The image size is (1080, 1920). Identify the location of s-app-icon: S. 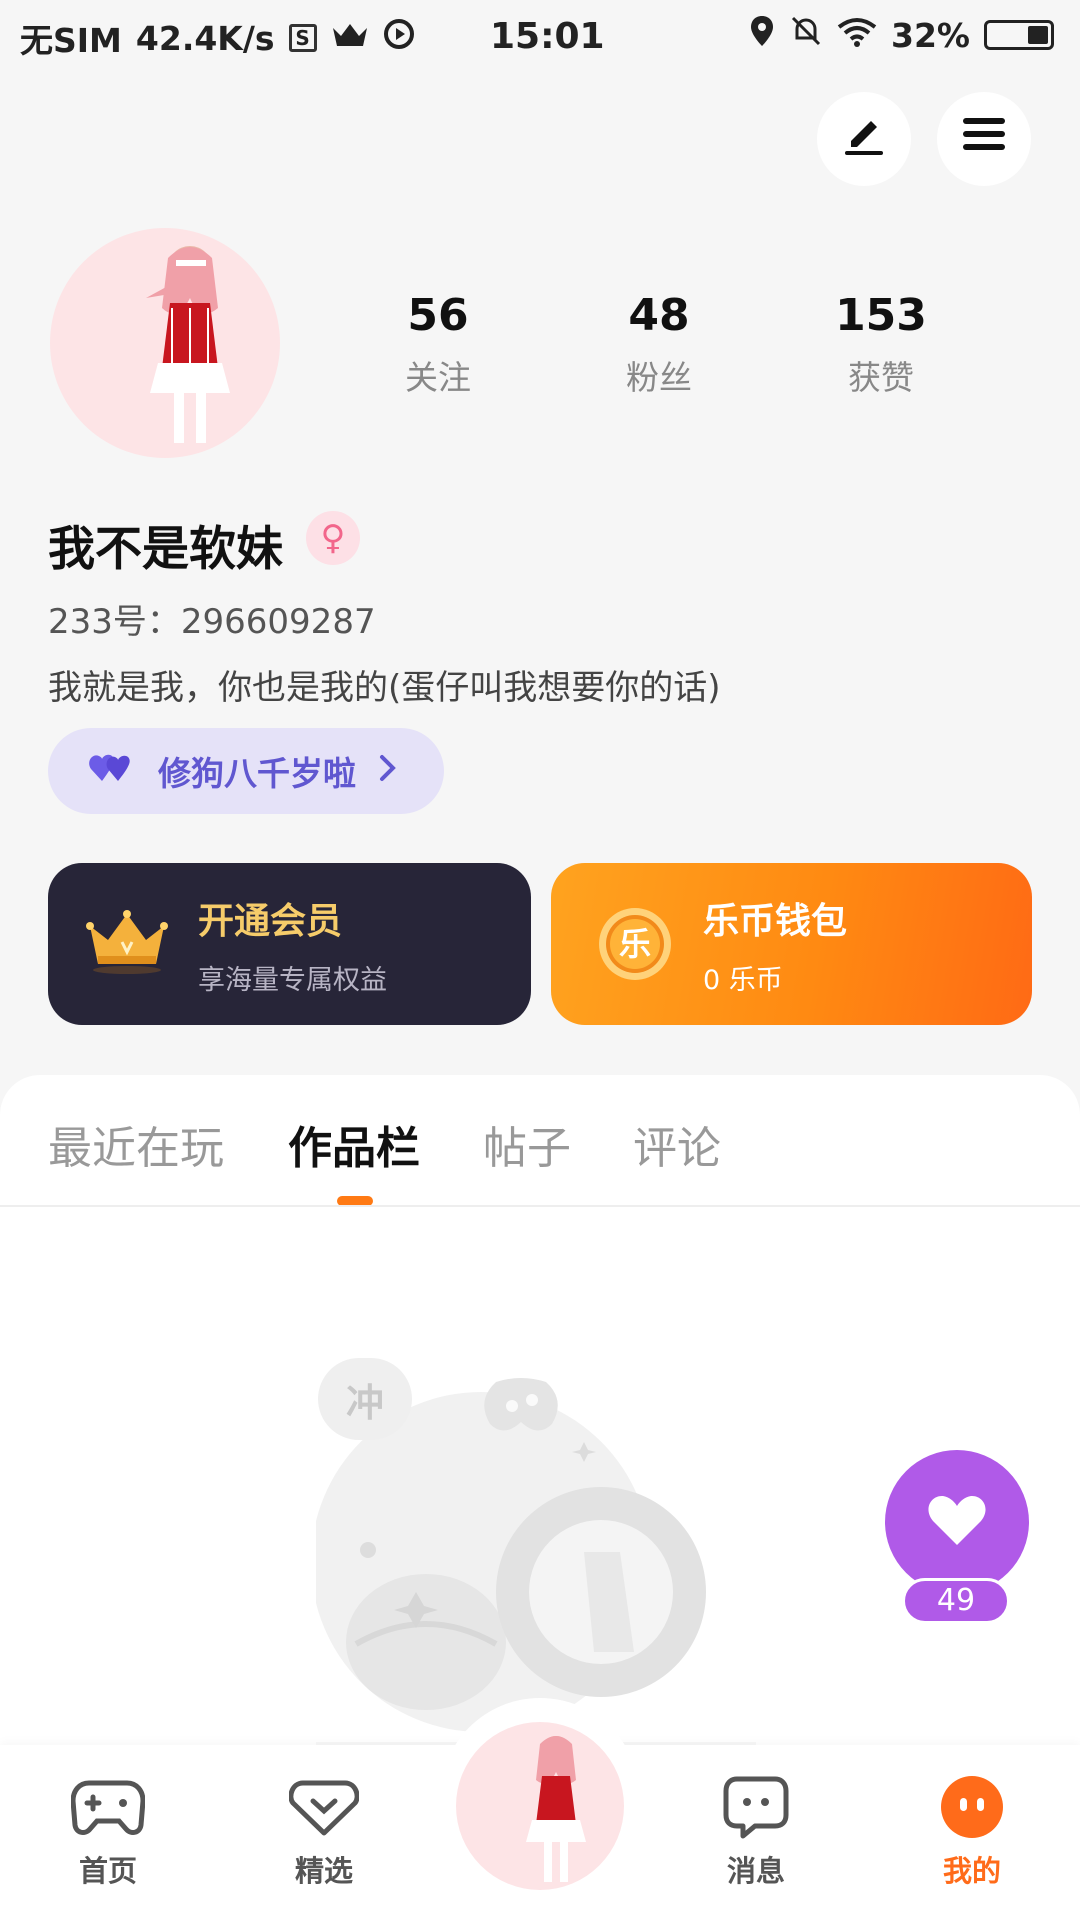
(302, 38).